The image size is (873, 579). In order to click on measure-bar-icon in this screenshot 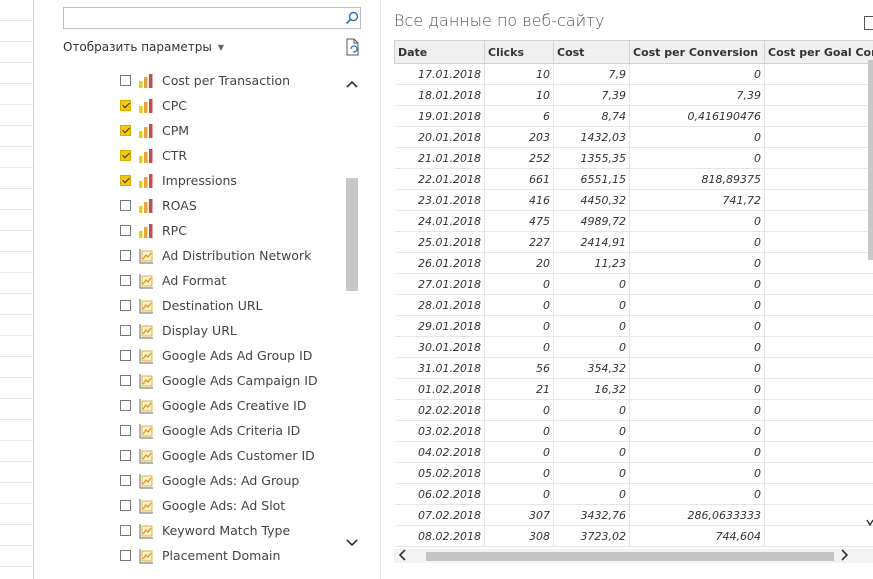, I will do `click(146, 206)`.